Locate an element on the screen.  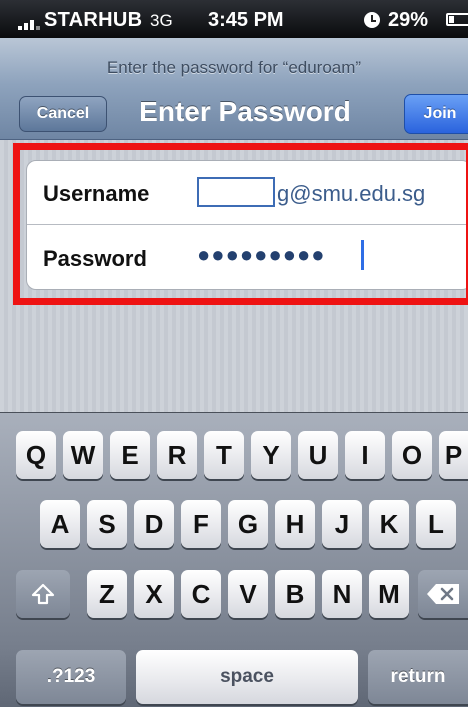
key-p: P is located at coordinates (453, 455).